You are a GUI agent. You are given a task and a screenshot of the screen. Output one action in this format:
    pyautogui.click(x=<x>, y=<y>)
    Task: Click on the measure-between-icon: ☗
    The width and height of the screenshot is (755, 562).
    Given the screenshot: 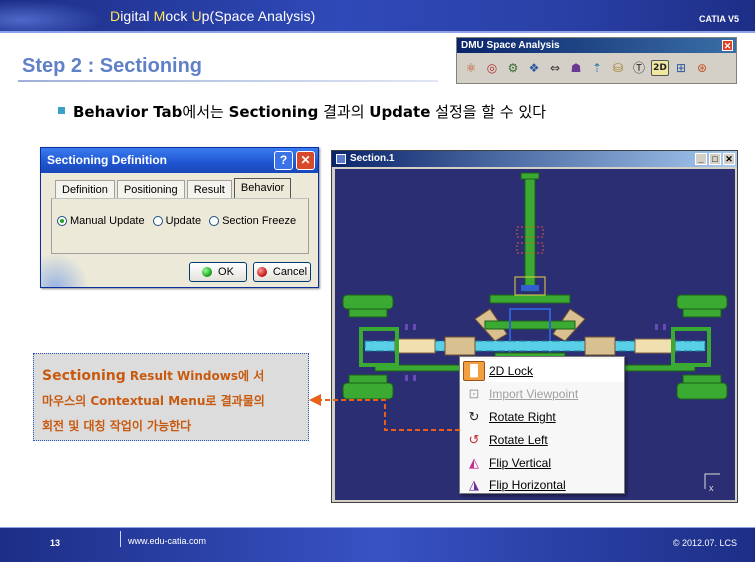 What is the action you would take?
    pyautogui.click(x=576, y=68)
    